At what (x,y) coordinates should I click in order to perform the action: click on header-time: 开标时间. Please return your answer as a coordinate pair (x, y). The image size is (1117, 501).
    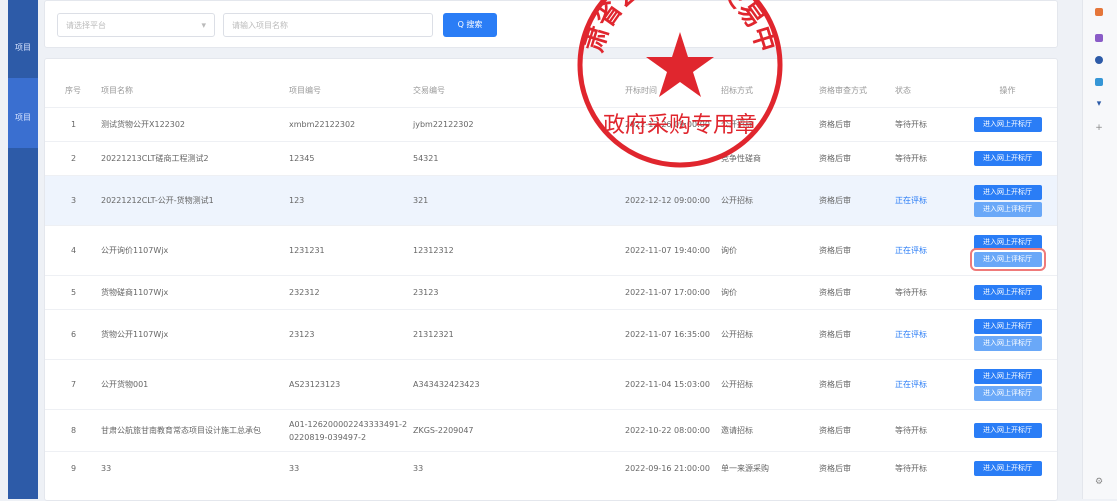
    Looking at the image, I should click on (641, 90).